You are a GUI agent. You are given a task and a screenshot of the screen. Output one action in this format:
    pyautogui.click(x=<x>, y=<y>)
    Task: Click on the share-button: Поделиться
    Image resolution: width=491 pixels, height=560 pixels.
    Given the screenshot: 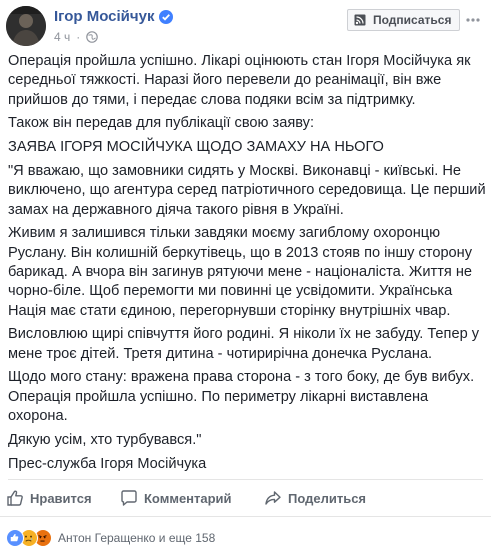 What is the action you would take?
    pyautogui.click(x=315, y=498)
    